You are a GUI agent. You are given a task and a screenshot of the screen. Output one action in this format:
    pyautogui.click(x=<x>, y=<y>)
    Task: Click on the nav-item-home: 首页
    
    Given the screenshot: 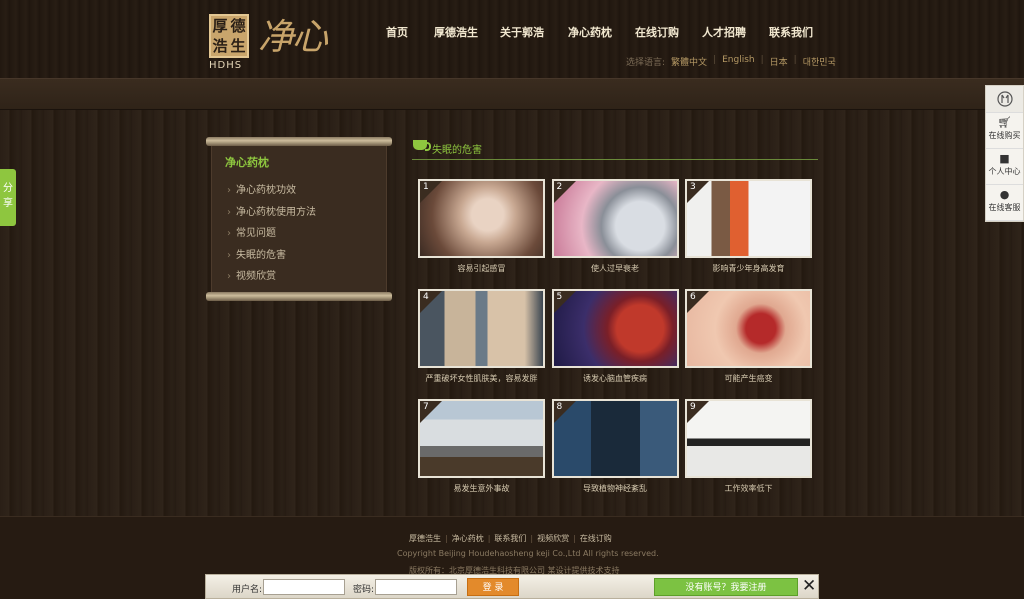 What is the action you would take?
    pyautogui.click(x=397, y=32)
    